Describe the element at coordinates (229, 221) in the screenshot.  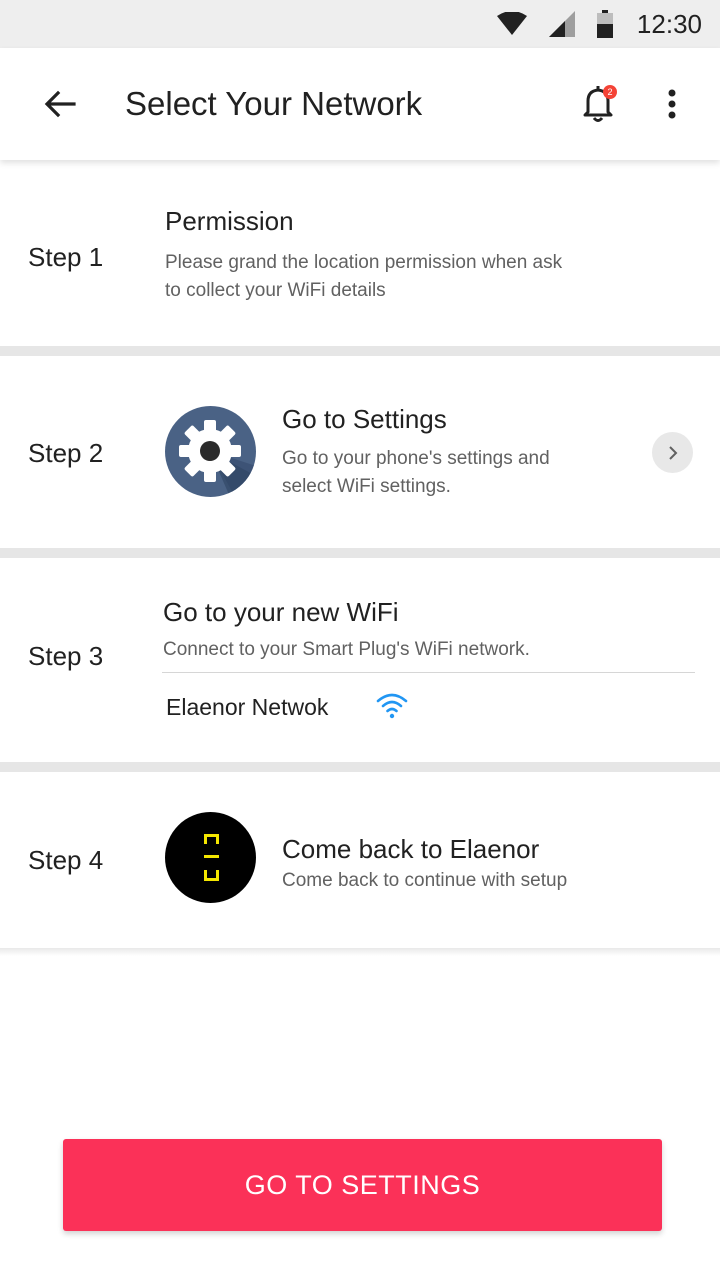
I see `step-title: Permission` at that location.